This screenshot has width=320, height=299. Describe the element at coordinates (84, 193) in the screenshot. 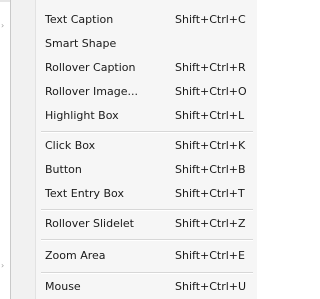

I see `menu-item-label: Text Entry Box` at that location.